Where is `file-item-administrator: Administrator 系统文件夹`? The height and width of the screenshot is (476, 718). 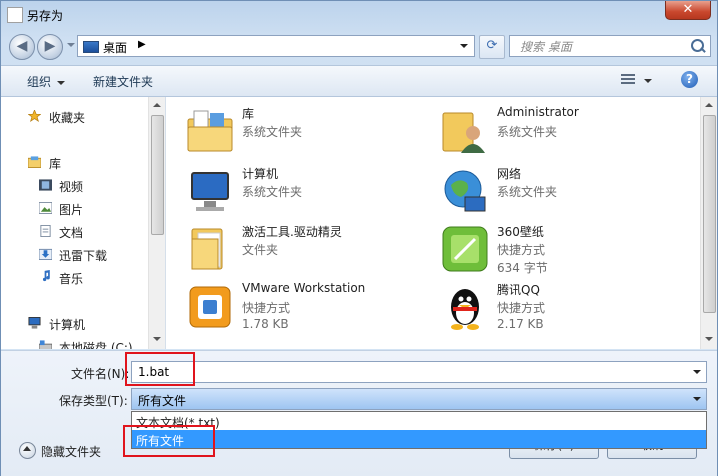
file-item-administrator: Administrator 系统文件夹 is located at coordinates (561, 133).